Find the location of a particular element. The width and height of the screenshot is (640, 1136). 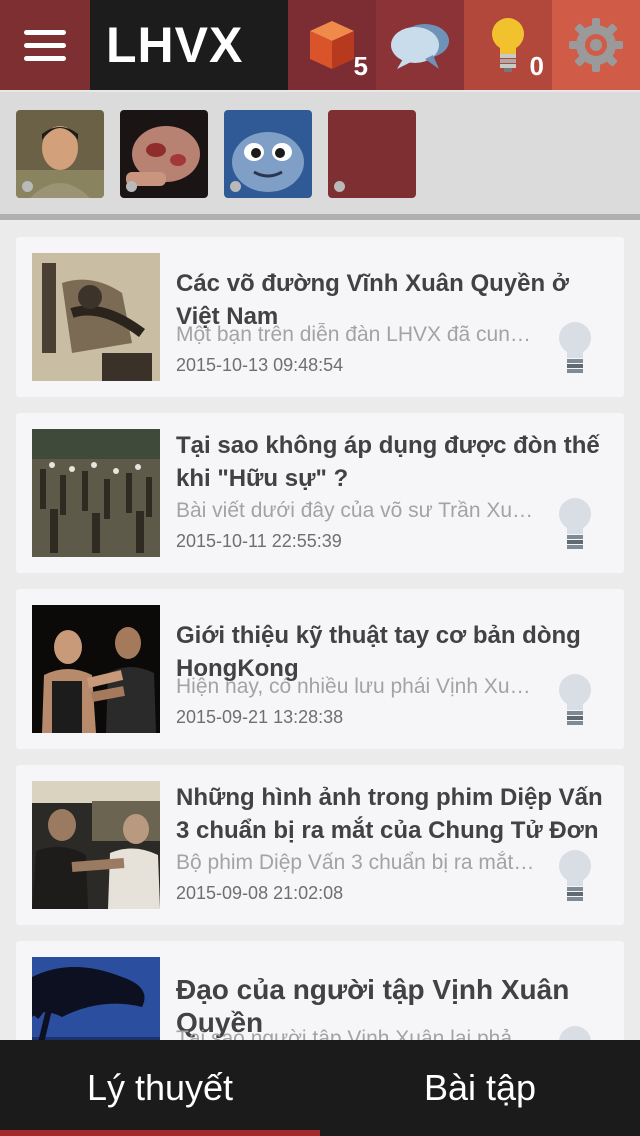

chat-bubbles-icon is located at coordinates (420, 46).